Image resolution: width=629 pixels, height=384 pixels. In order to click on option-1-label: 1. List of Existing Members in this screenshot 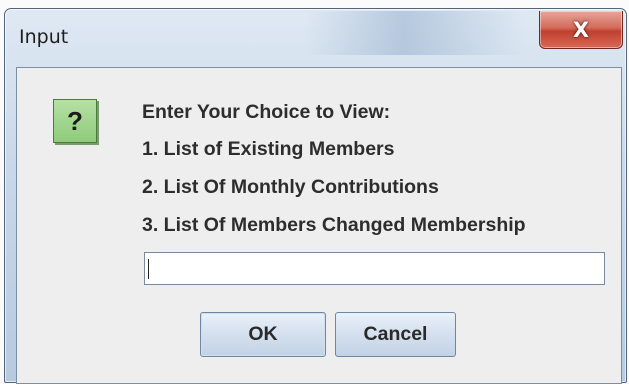, I will do `click(268, 149)`.